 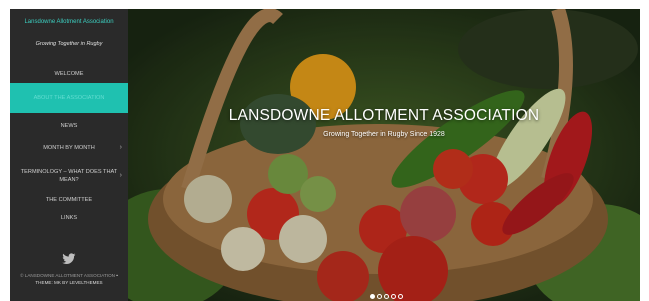 I want to click on theme-credit-link: THEME: MK BY LEVELTHEMES, so click(x=68, y=282).